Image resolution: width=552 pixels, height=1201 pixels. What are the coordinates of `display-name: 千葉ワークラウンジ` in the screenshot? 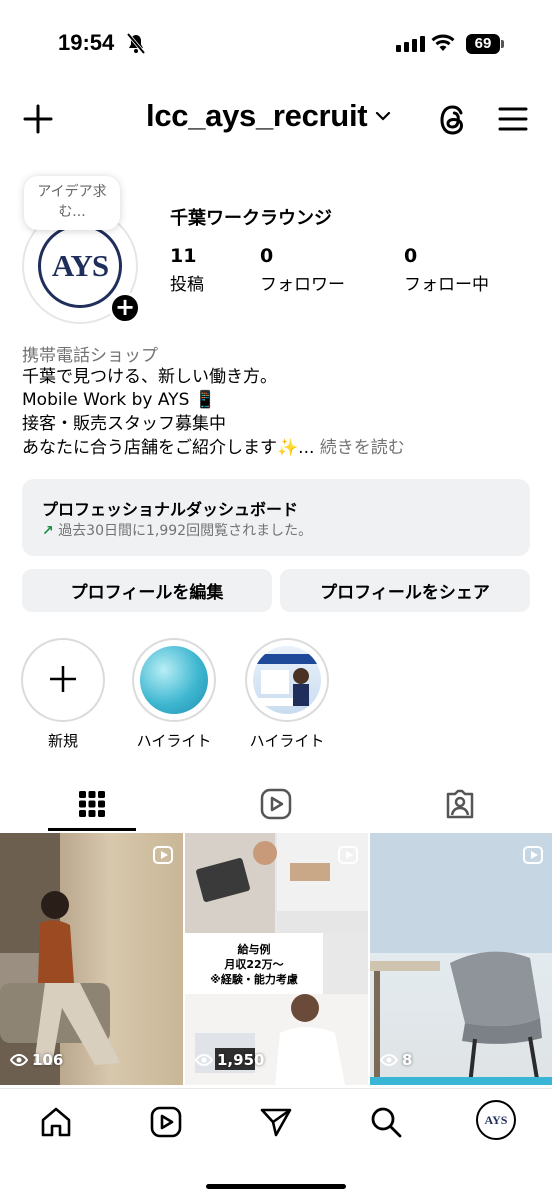 It's located at (251, 218).